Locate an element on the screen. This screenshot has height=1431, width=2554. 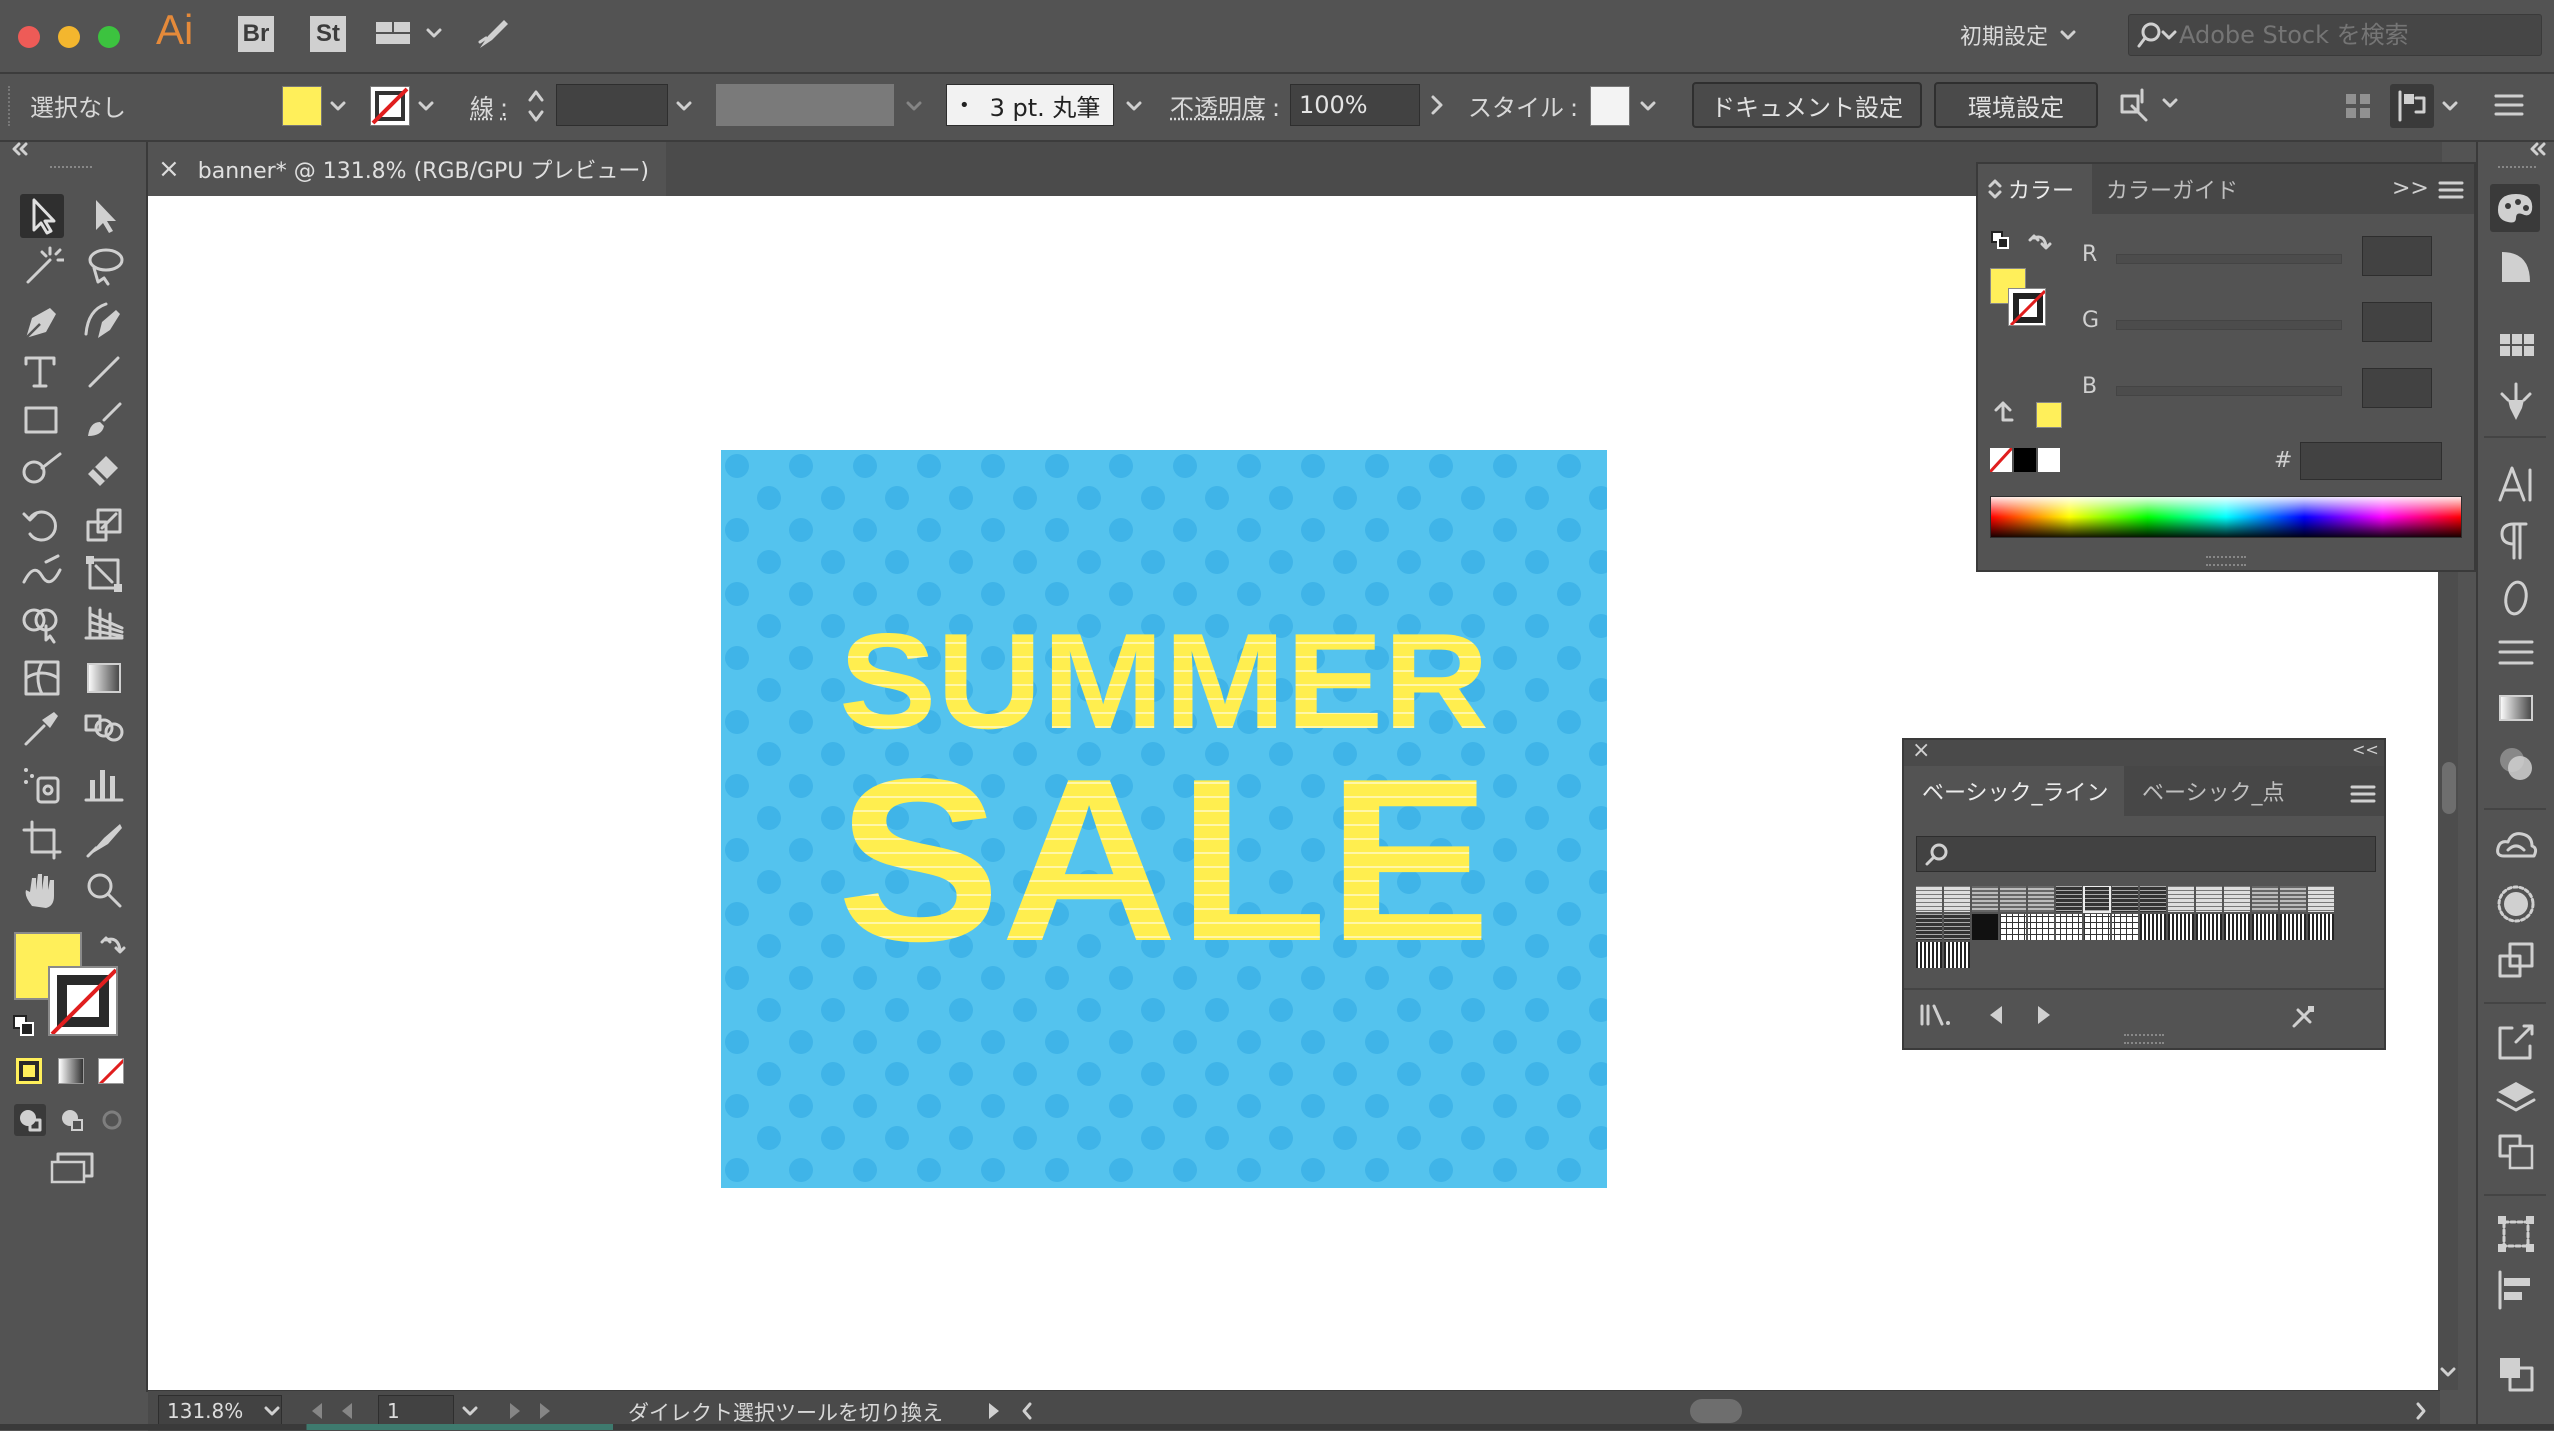
draw-normal-button is located at coordinates (30, 1120).